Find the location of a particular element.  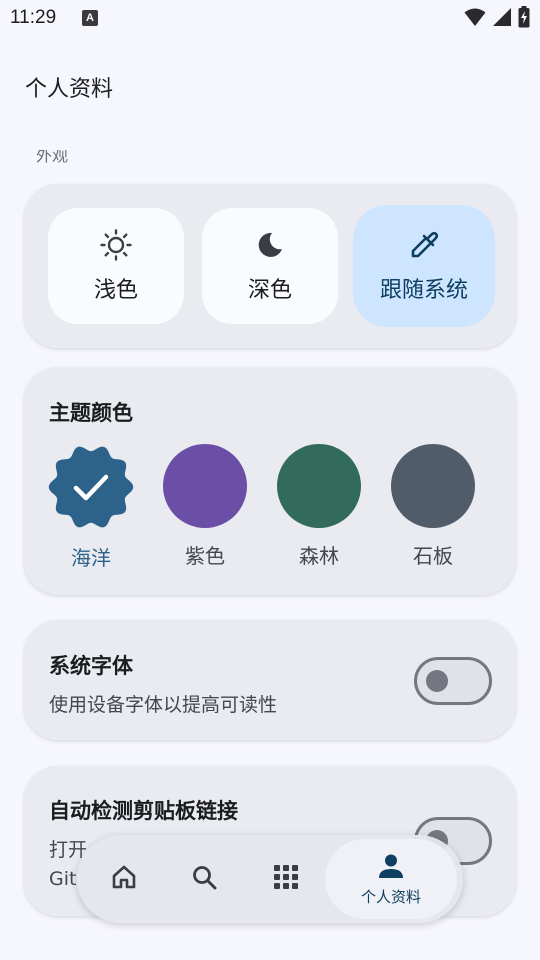

battery-charging-icon is located at coordinates (524, 17).